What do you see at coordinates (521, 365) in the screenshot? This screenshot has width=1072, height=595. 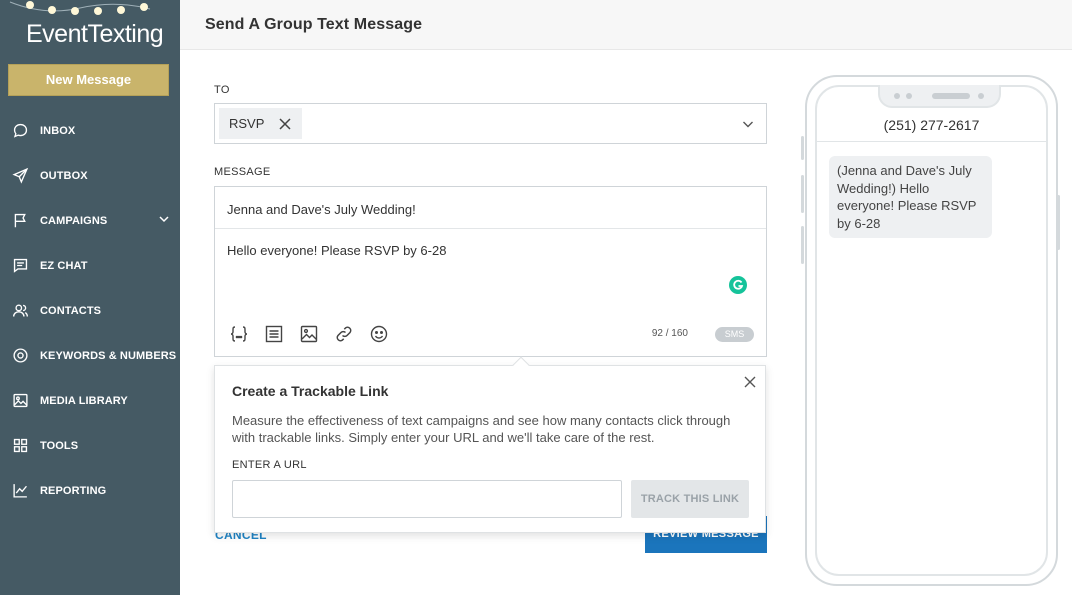 I see `popover-arrow` at bounding box center [521, 365].